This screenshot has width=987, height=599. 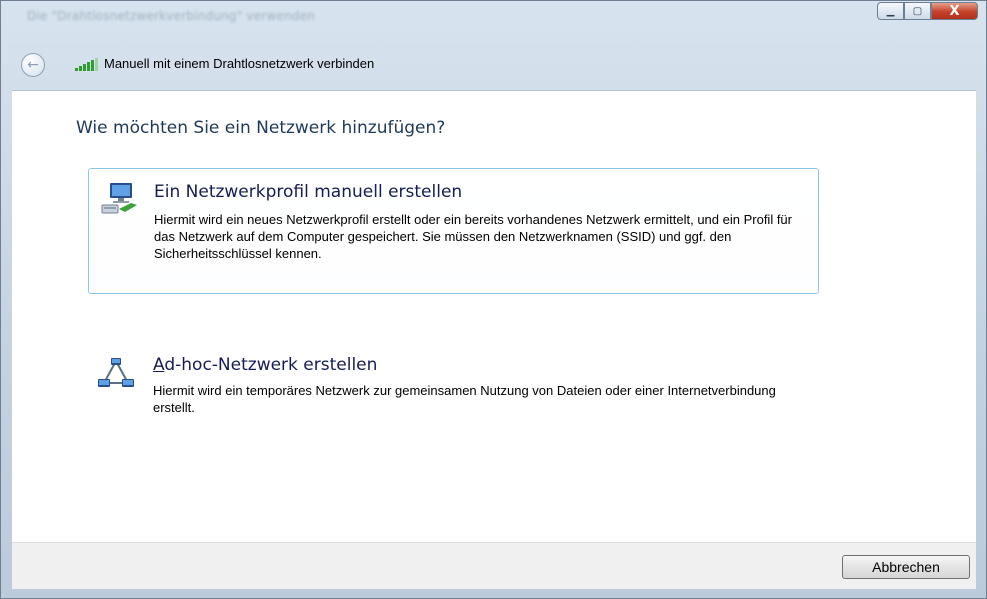 I want to click on cancel-button: Abbrechen, so click(x=906, y=567).